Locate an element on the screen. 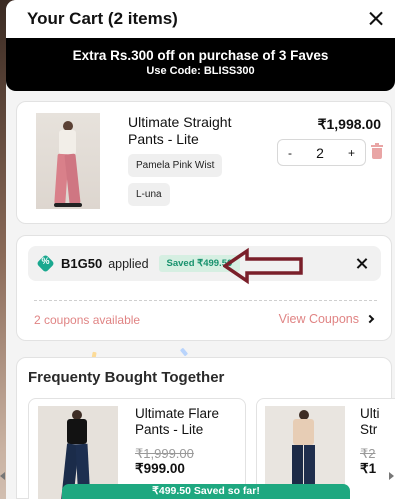 Image resolution: width=395 pixels, height=499 pixels. annotation-arrow-icon is located at coordinates (263, 266).